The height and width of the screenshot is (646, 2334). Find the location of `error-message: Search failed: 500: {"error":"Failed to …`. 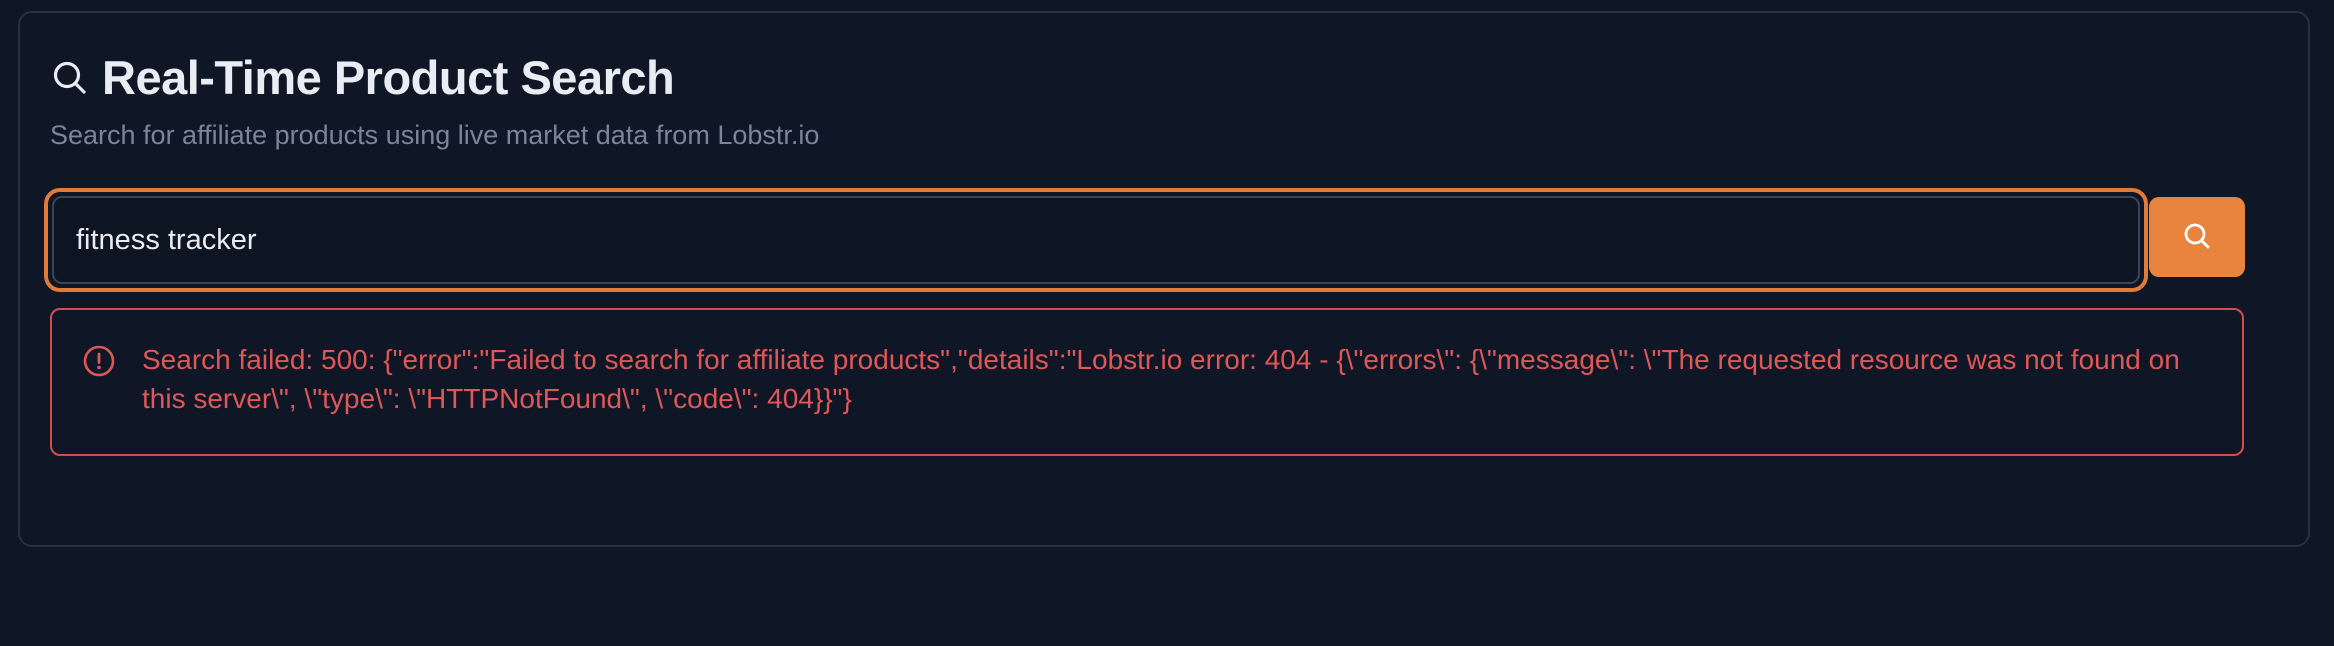

error-message: Search failed: 500: {"error":"Failed to … is located at coordinates (1161, 379).